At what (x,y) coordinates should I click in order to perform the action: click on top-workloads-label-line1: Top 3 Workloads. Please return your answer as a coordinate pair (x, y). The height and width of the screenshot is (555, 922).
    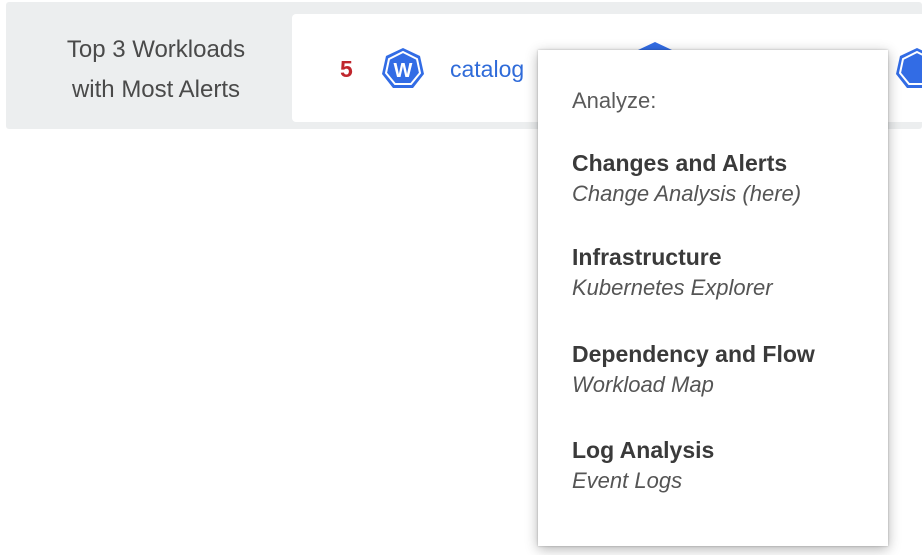
    Looking at the image, I should click on (156, 49).